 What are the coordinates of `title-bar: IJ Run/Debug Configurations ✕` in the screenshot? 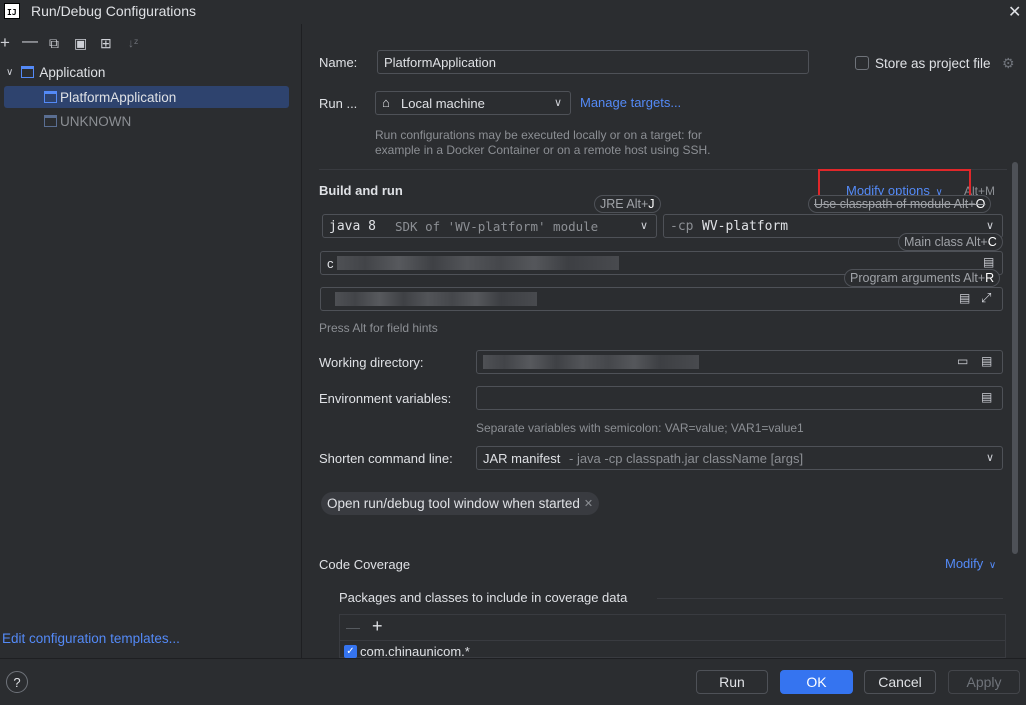 It's located at (513, 12).